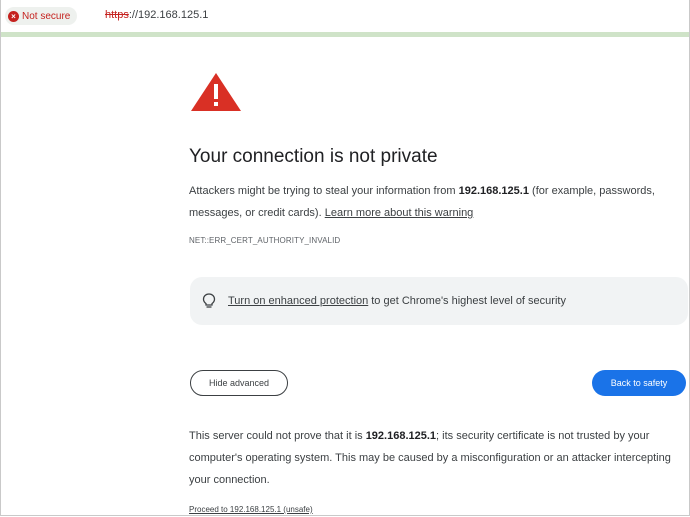 The image size is (690, 517). I want to click on url-field: https://192.168.125.1, so click(156, 15).